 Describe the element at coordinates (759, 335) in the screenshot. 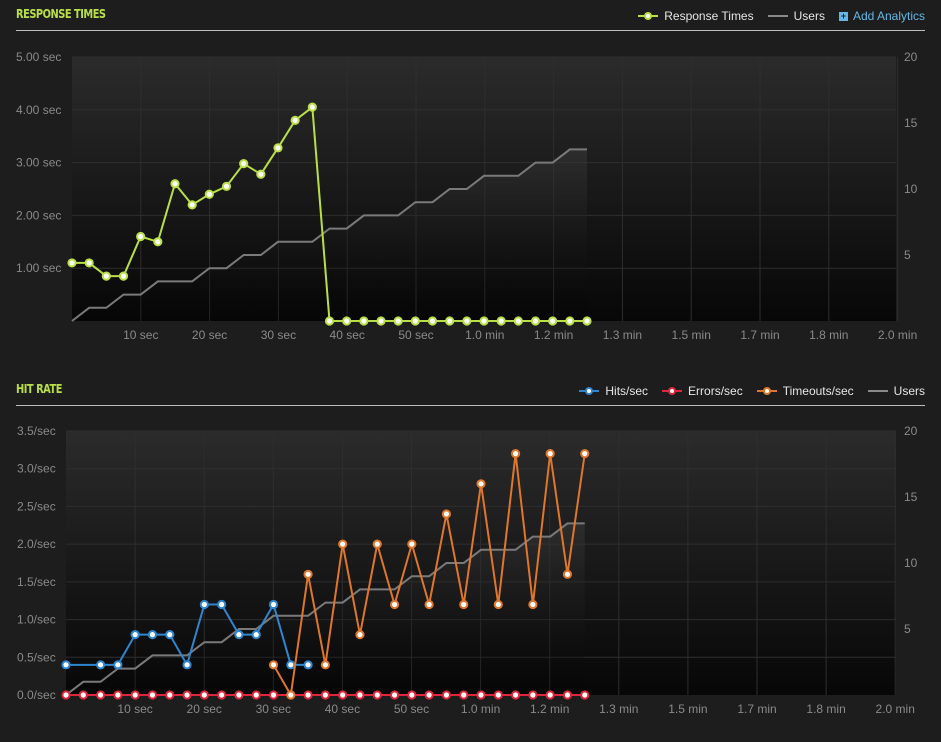

I see `x-tick-label: 1.7 min` at that location.